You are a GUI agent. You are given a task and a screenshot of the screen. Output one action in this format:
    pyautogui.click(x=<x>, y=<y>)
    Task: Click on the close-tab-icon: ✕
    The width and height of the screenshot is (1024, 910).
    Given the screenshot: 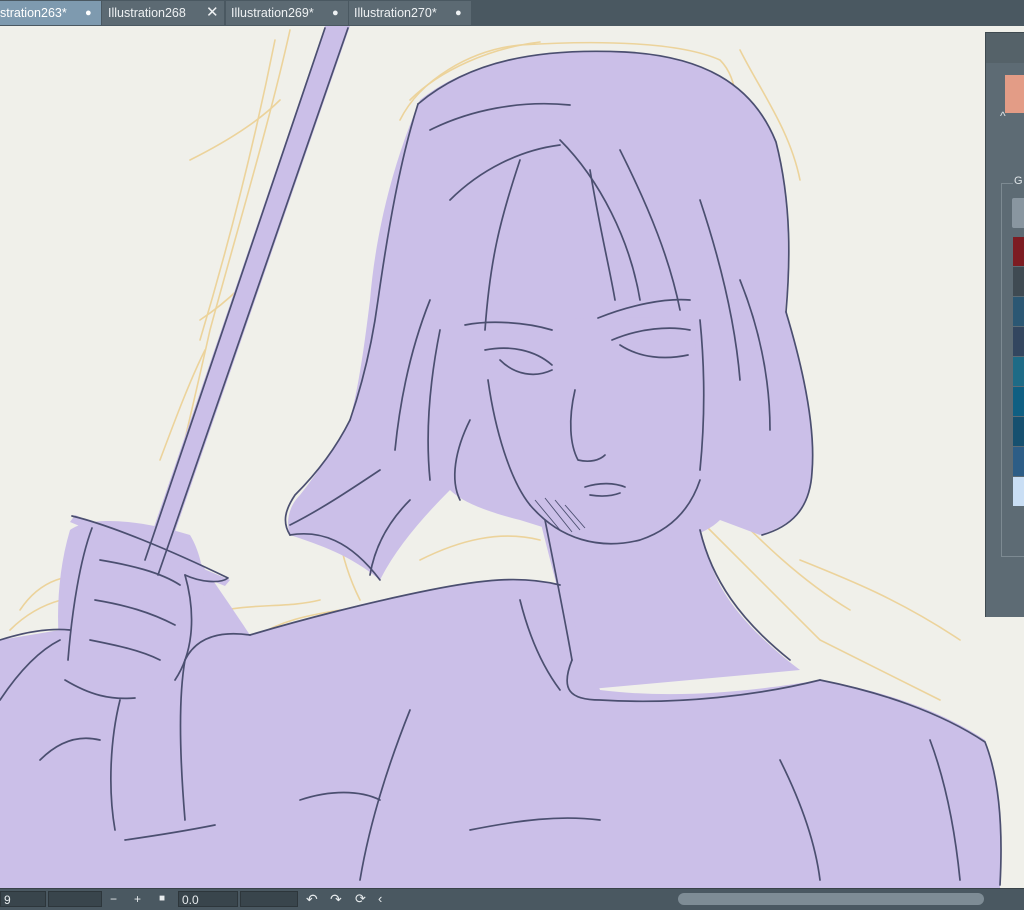 What is the action you would take?
    pyautogui.click(x=212, y=13)
    